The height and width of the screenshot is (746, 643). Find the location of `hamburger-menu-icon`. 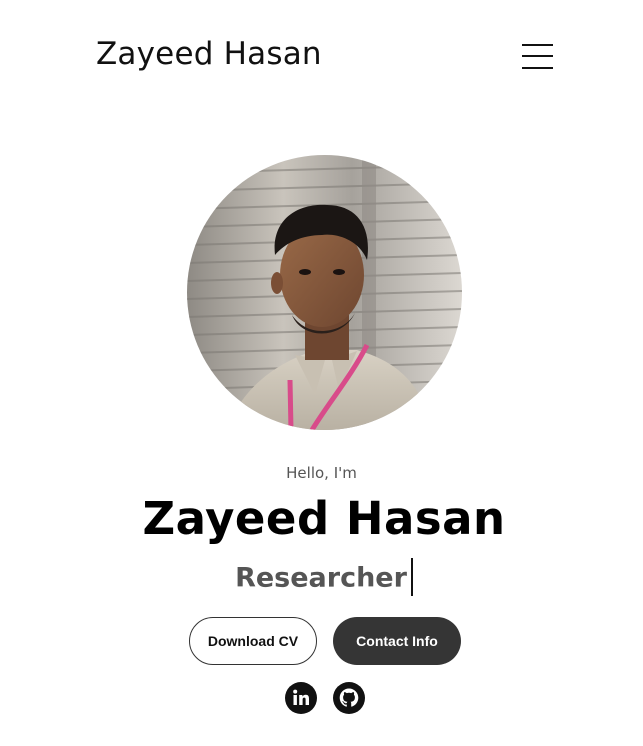

hamburger-menu-icon is located at coordinates (537, 56).